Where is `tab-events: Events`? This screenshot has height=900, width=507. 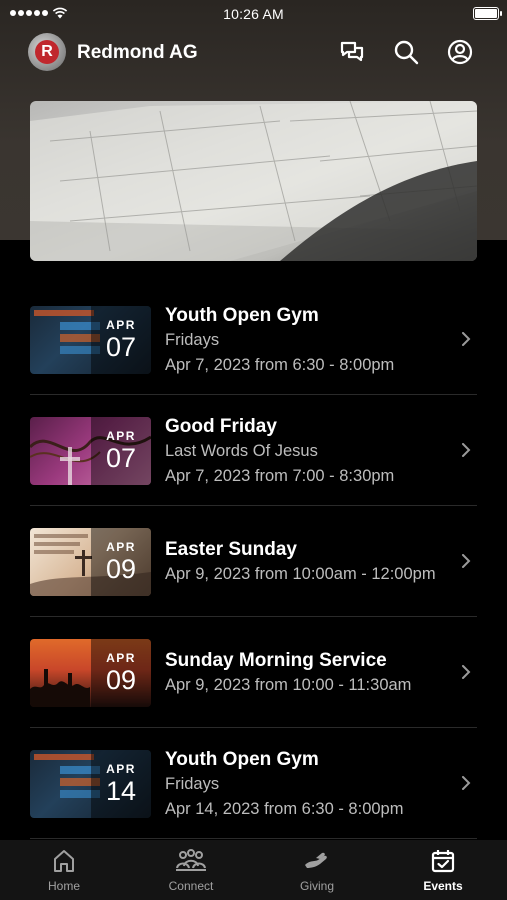
tab-events: Events is located at coordinates (443, 870).